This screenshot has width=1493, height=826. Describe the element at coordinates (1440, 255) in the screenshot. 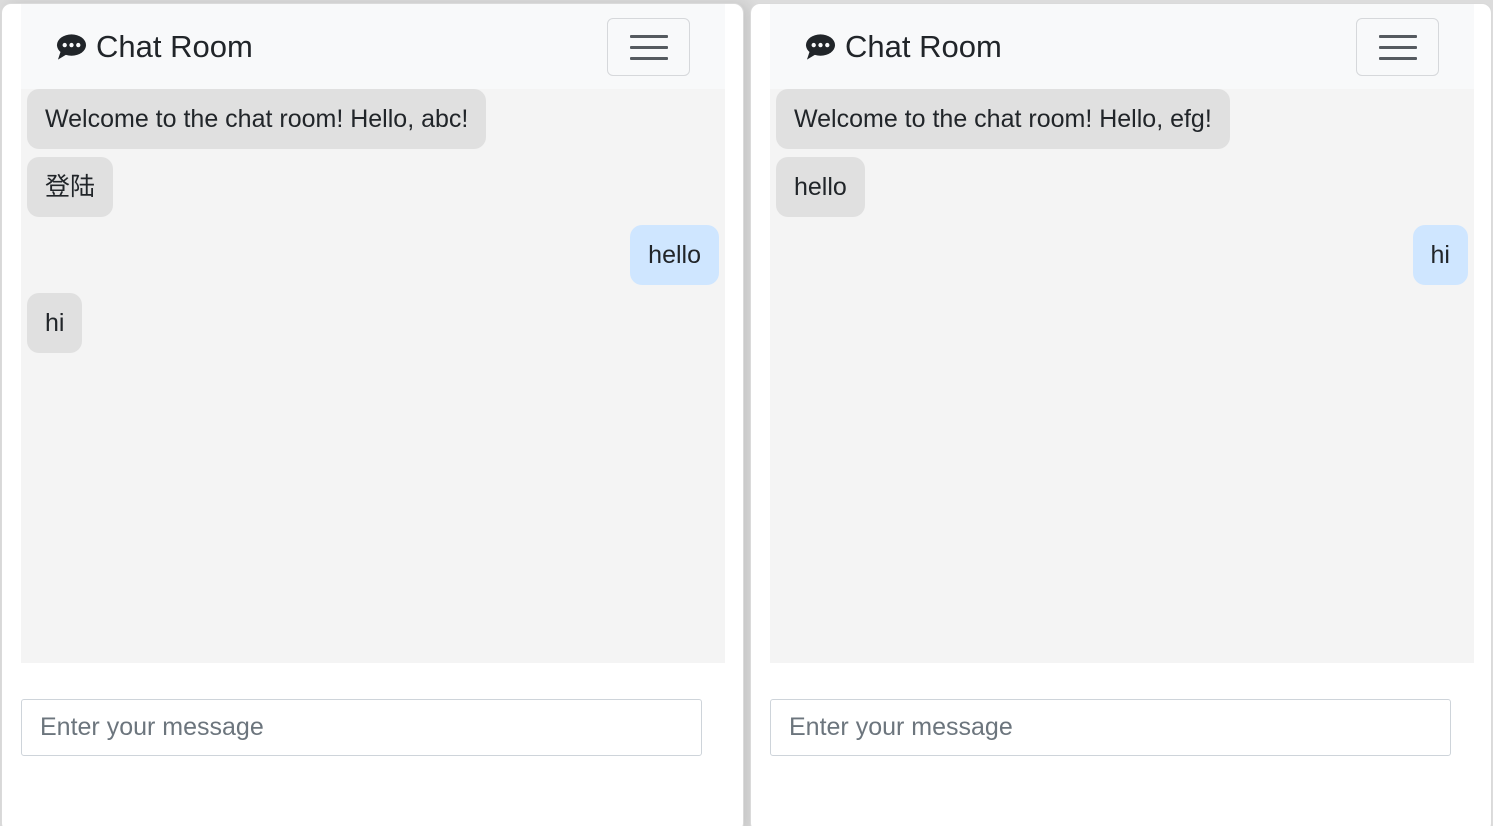

I see `message-bubble-sent: hi` at that location.